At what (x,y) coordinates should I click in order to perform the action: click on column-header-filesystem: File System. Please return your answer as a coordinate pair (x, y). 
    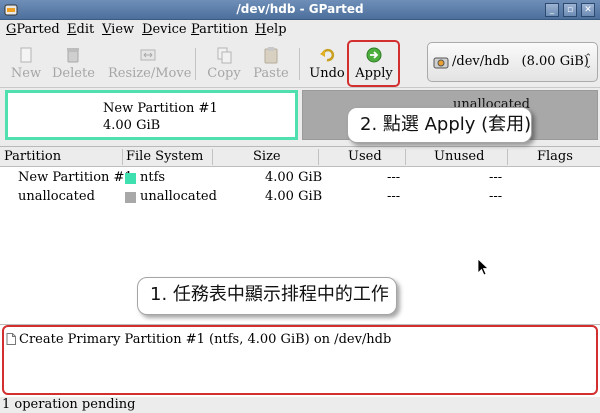
    Looking at the image, I should click on (164, 156).